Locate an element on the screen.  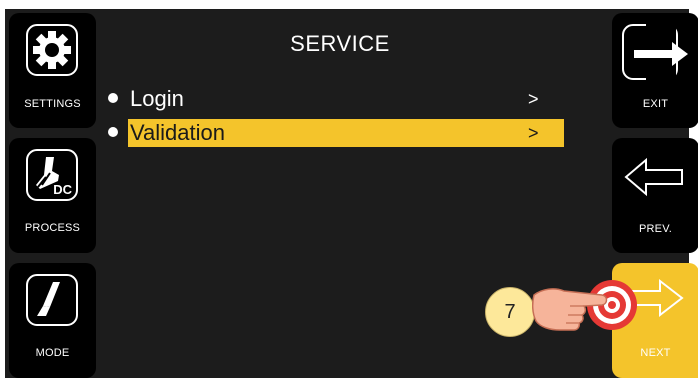
settings-label: SETTINGS is located at coordinates (52, 104).